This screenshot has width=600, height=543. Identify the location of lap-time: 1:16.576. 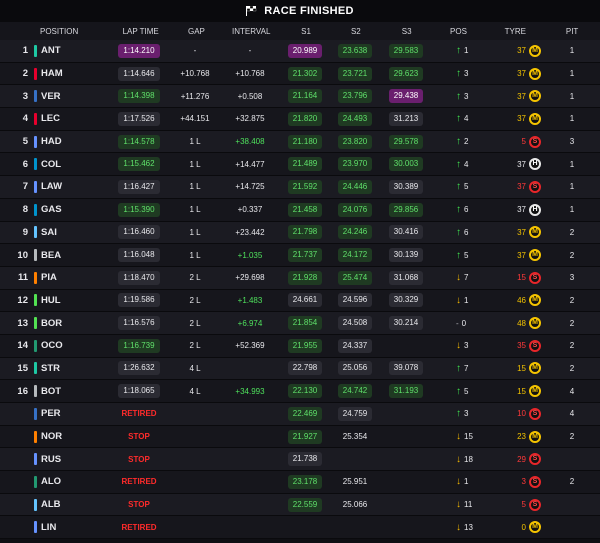
(139, 323).